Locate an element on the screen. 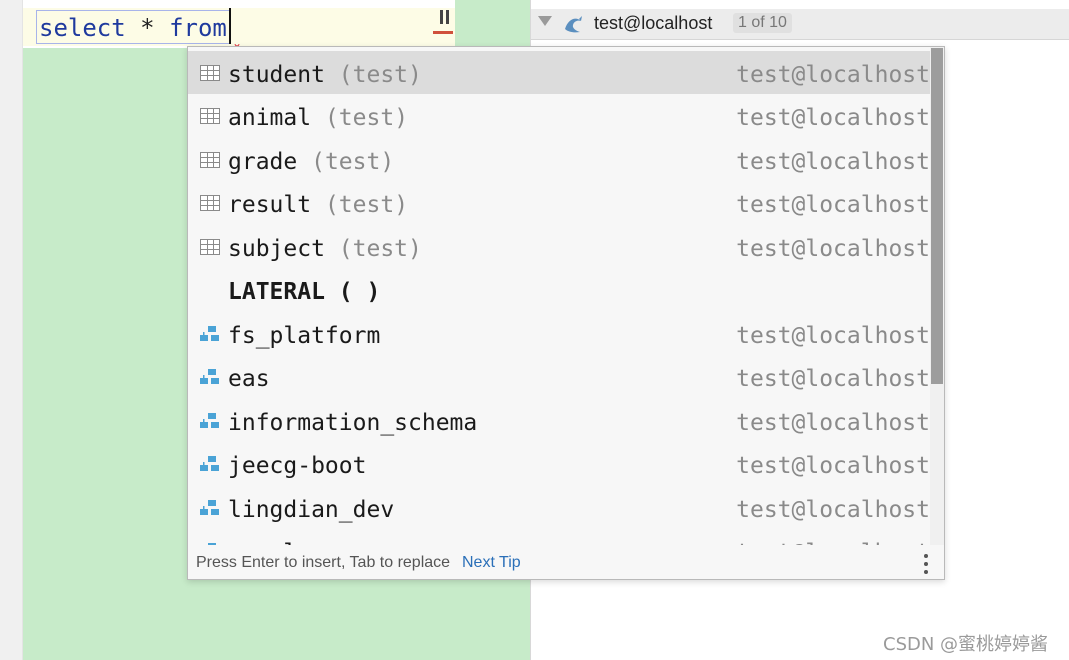 The image size is (1069, 660). watermark: CSDN @蜜桃婷婷酱 is located at coordinates (966, 644).